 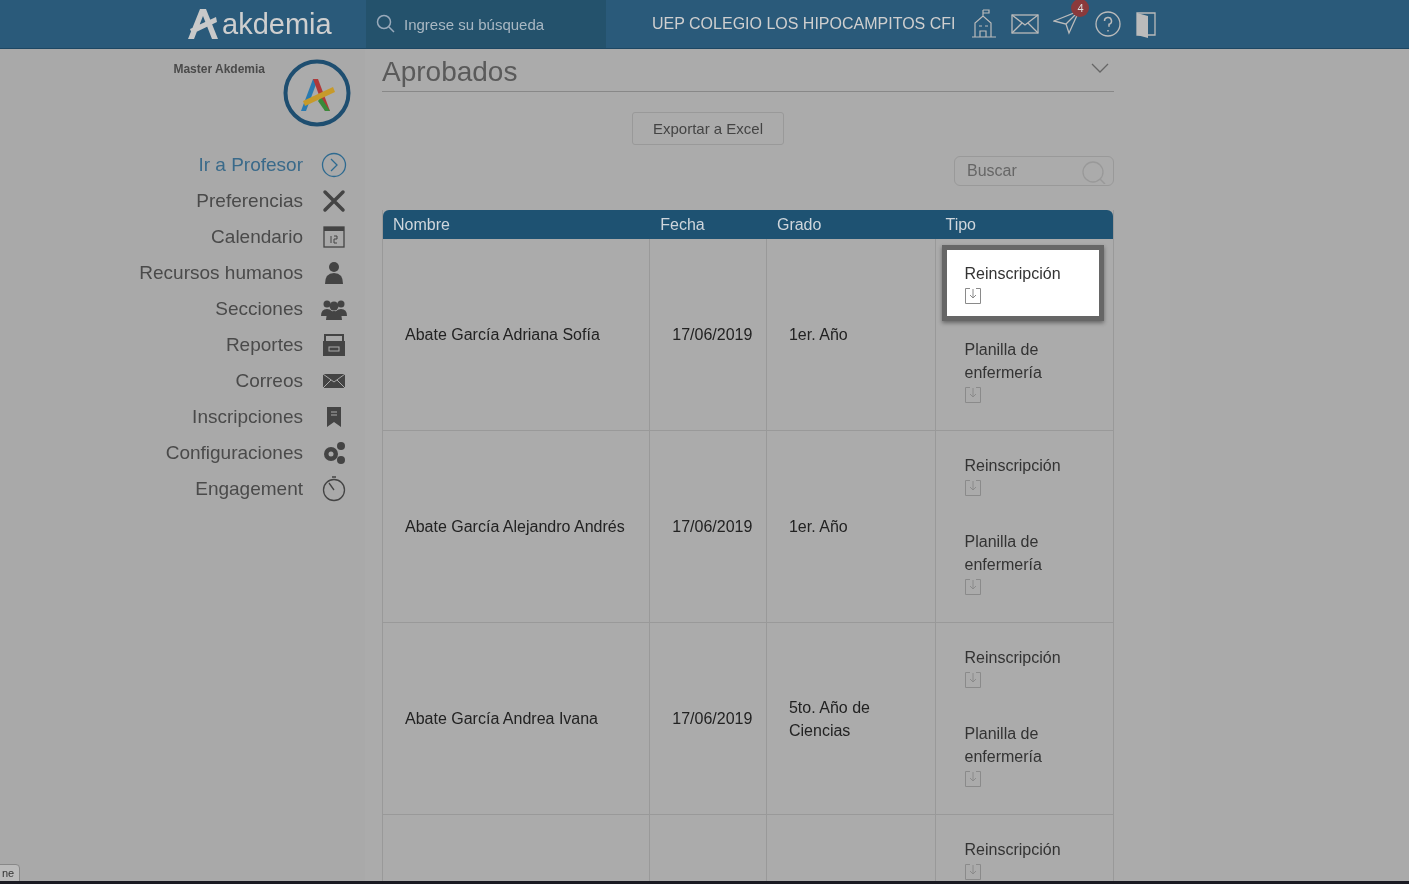 What do you see at coordinates (10, 873) in the screenshot?
I see `corner-tab: ne` at bounding box center [10, 873].